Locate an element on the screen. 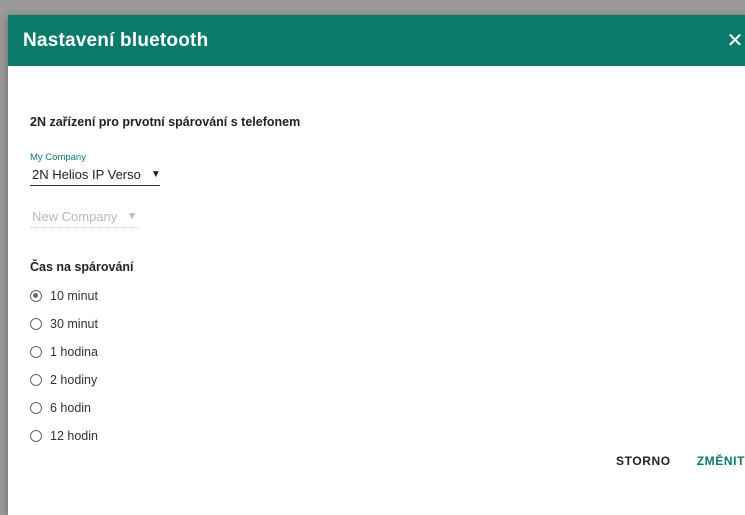 The width and height of the screenshot is (745, 515). device-select-value: 2N Helios IP Verso is located at coordinates (86, 174).